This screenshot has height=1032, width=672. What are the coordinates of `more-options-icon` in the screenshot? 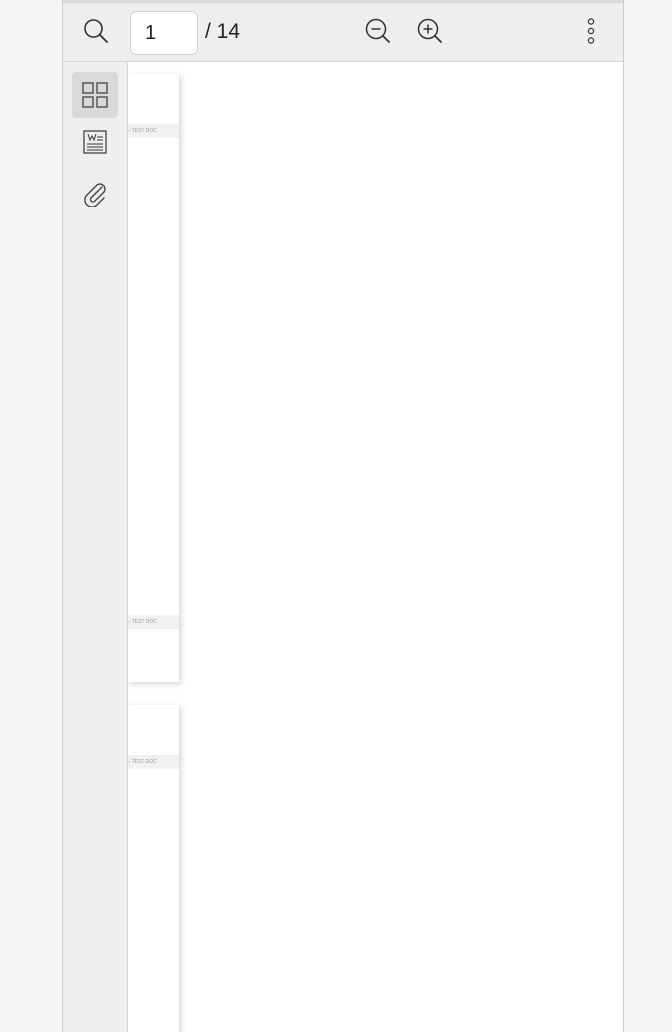 It's located at (591, 31).